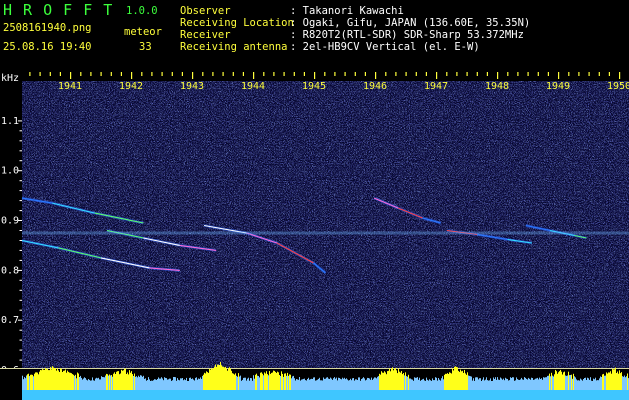 The width and height of the screenshot is (629, 400). Describe the element at coordinates (314, 76) in the screenshot. I see `minute-tick-bar` at that location.